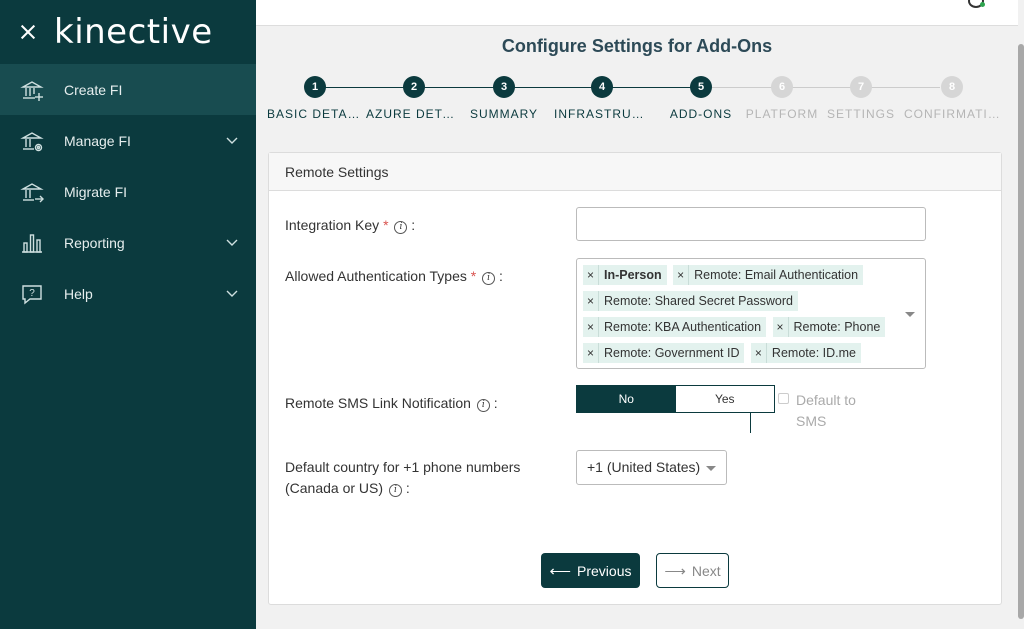  I want to click on step-confirmation: 8 CONFIRMATION, so click(952, 98).